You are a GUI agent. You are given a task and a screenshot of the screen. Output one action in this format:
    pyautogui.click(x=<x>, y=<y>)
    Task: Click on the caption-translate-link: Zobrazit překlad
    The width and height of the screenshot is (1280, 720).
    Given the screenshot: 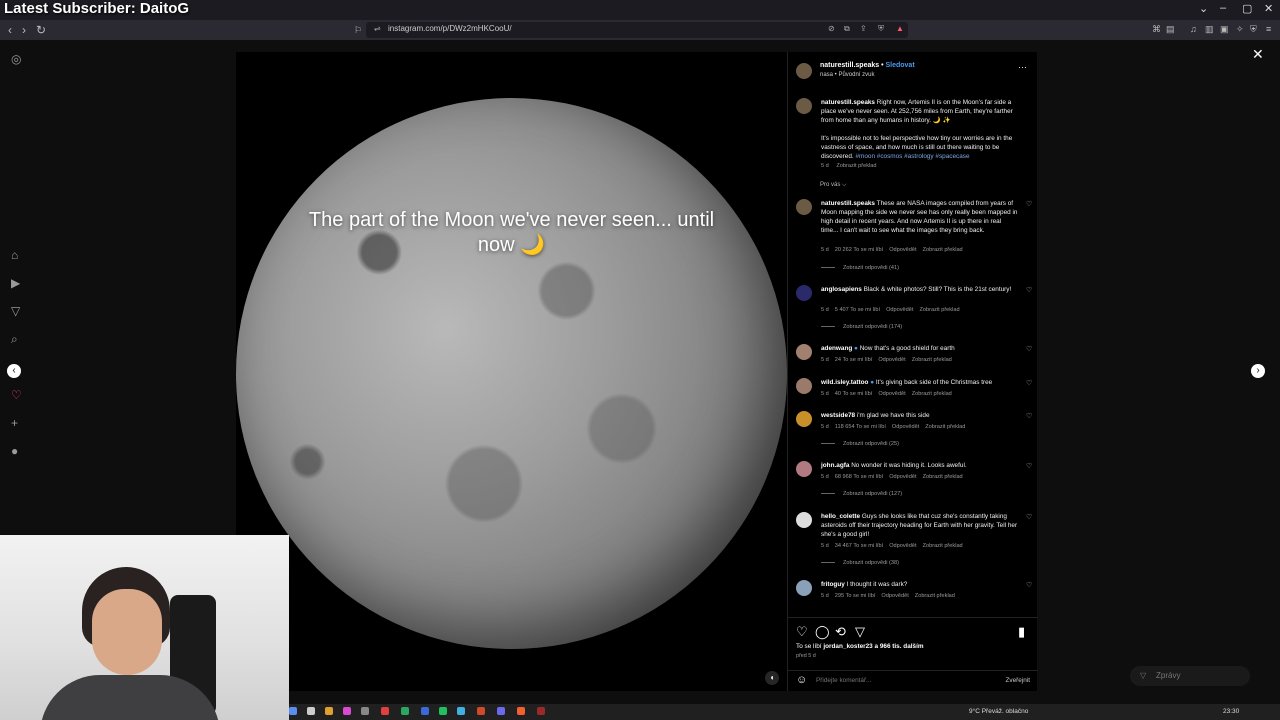 What is the action you would take?
    pyautogui.click(x=856, y=166)
    